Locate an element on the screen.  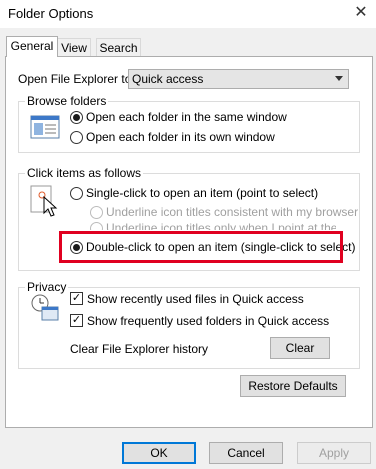
ok-button: OK is located at coordinates (159, 453).